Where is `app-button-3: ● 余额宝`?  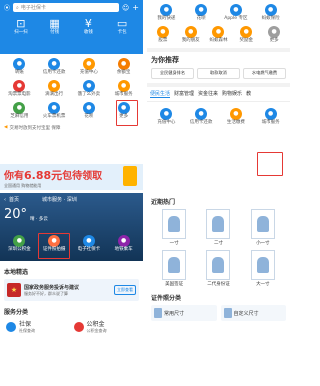
app-button-3: ● 余额宝 is located at coordinates (123, 67).